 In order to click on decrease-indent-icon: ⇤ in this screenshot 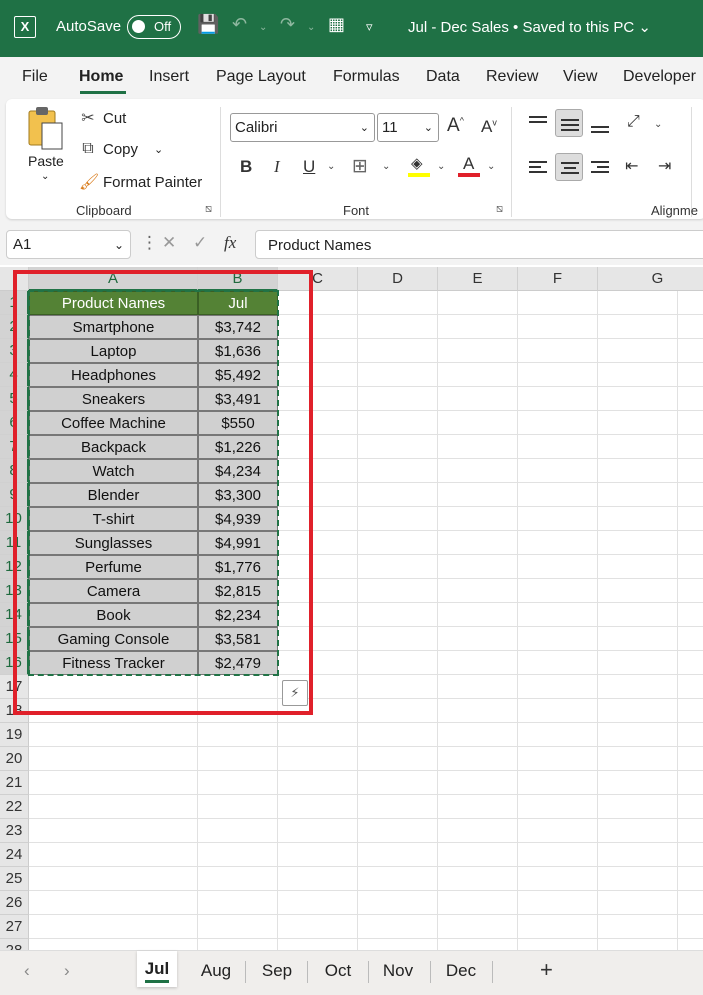, I will do `click(631, 166)`.